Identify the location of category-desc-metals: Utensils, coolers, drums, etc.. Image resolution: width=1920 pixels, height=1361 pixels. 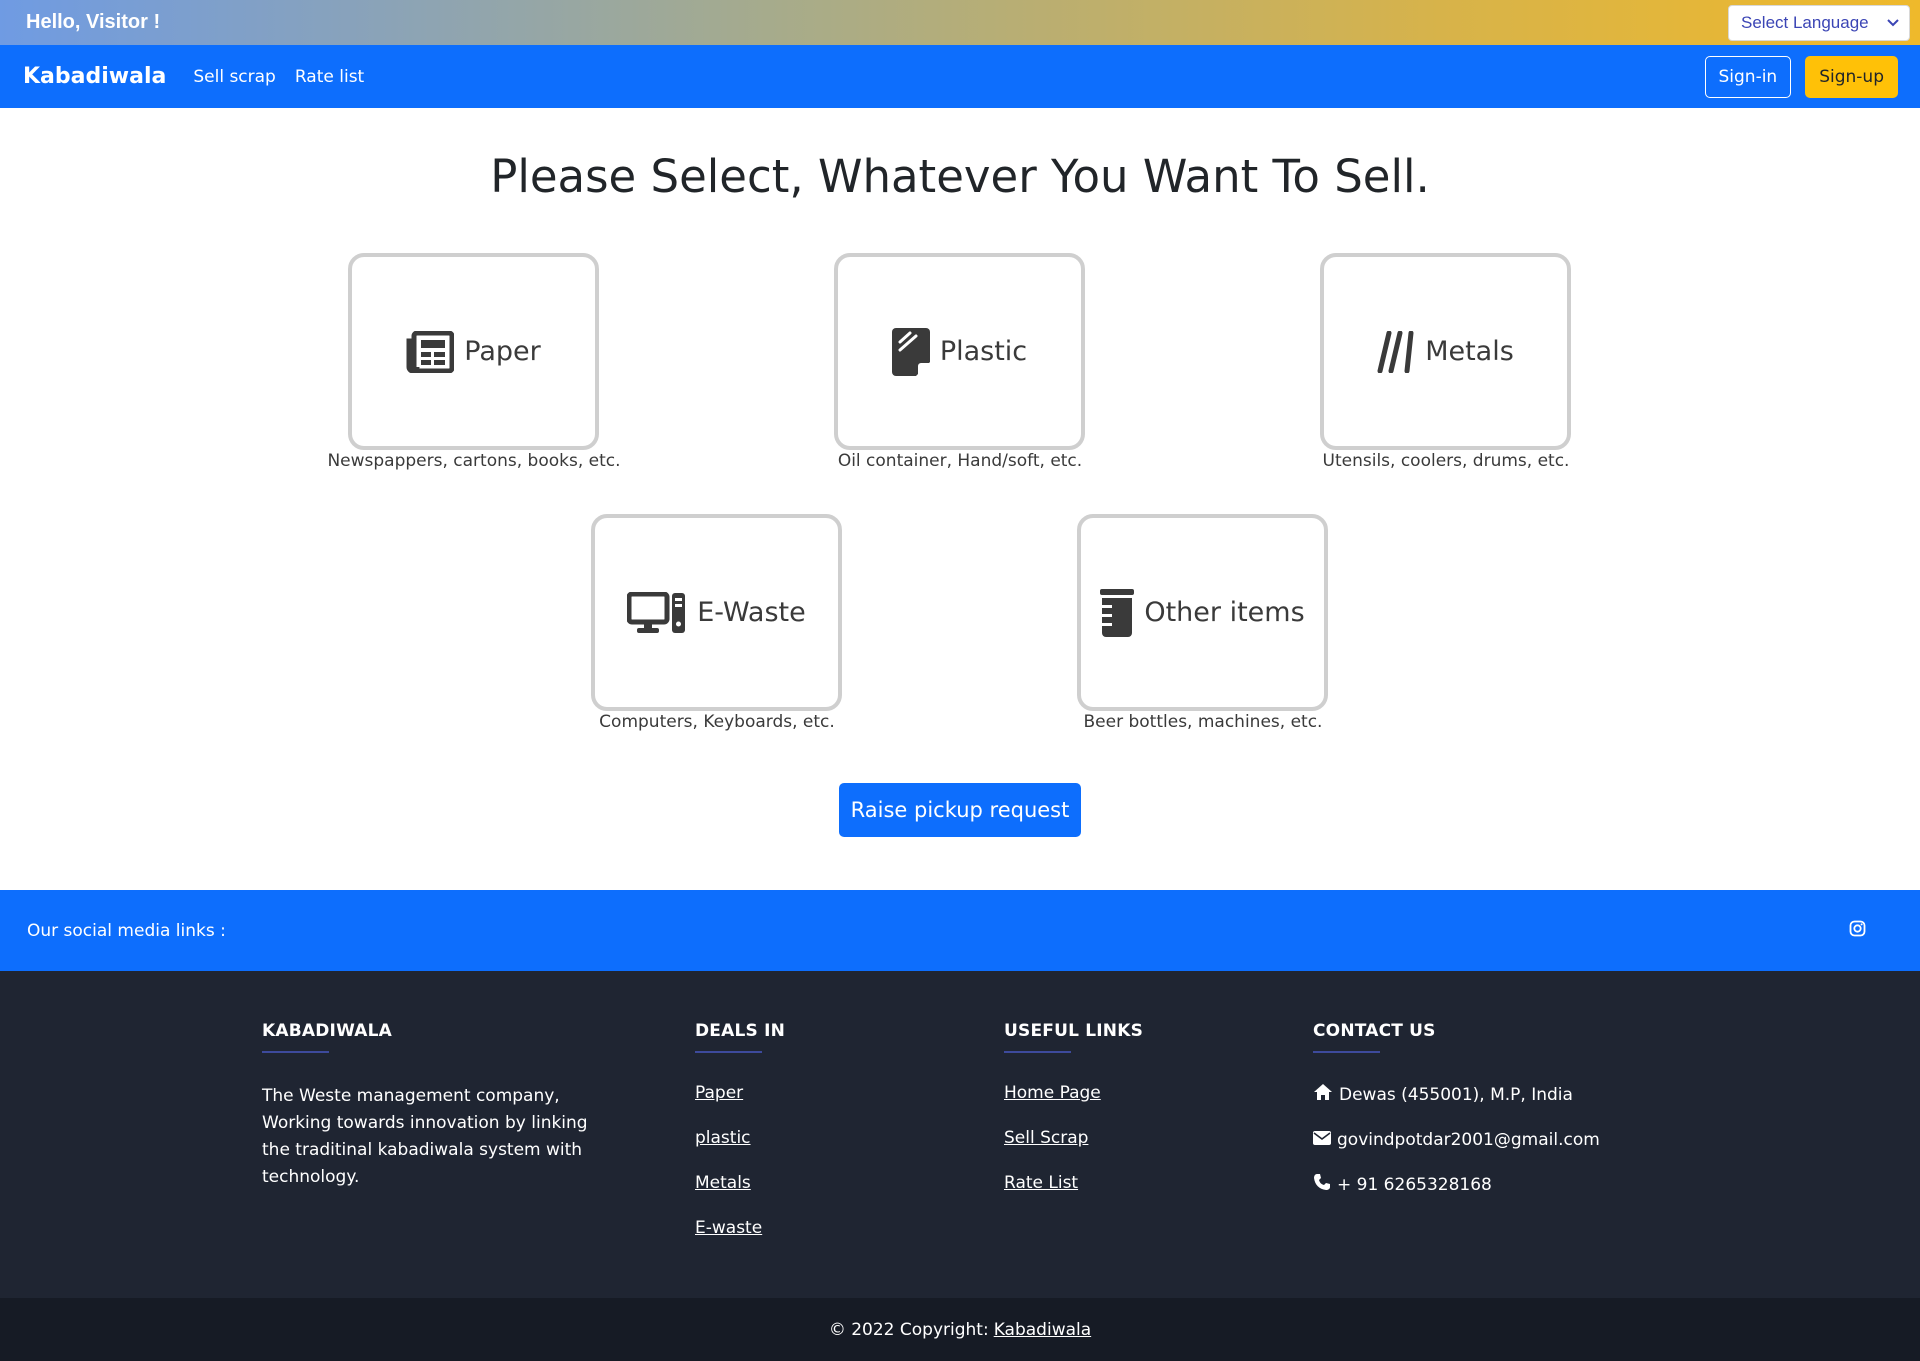
(1446, 461).